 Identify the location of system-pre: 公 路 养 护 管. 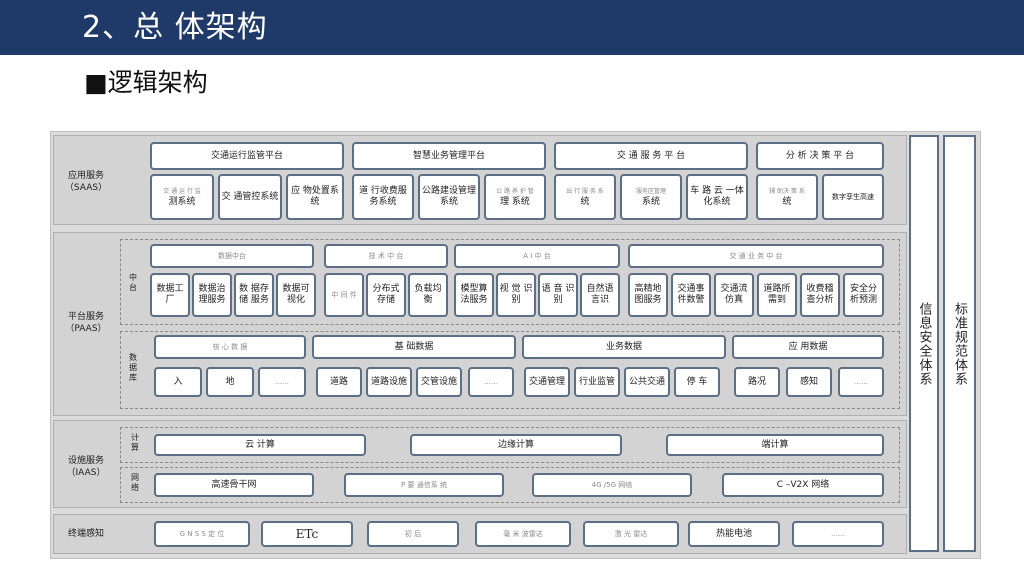
(515, 191).